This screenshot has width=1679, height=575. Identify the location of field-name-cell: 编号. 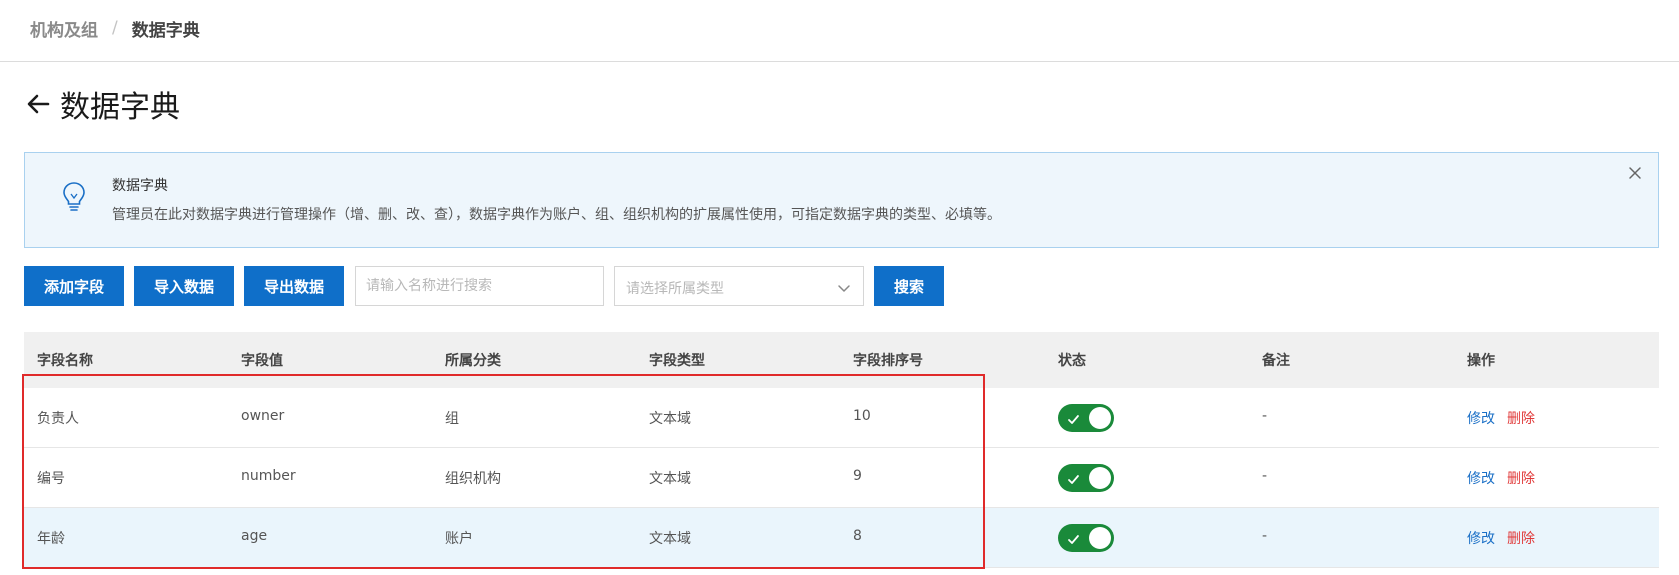
(51, 479).